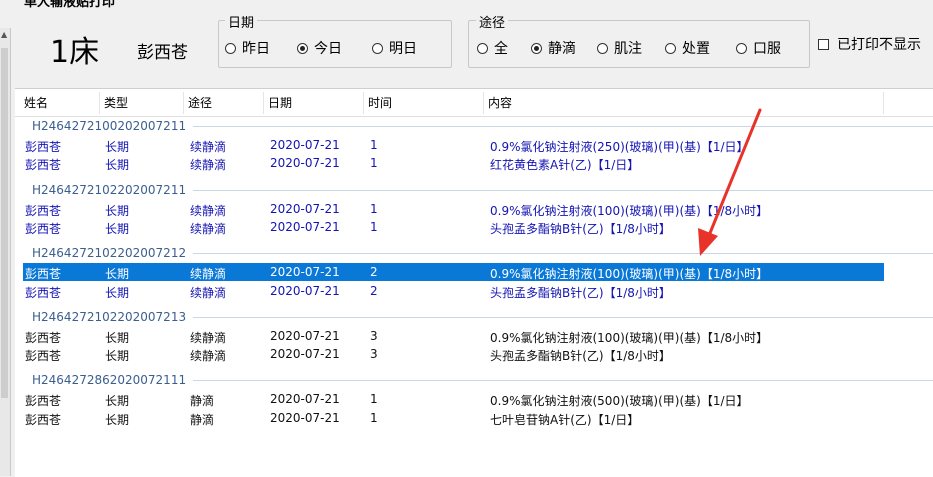 This screenshot has height=477, width=933. I want to click on radio-oral: 口服, so click(758, 48).